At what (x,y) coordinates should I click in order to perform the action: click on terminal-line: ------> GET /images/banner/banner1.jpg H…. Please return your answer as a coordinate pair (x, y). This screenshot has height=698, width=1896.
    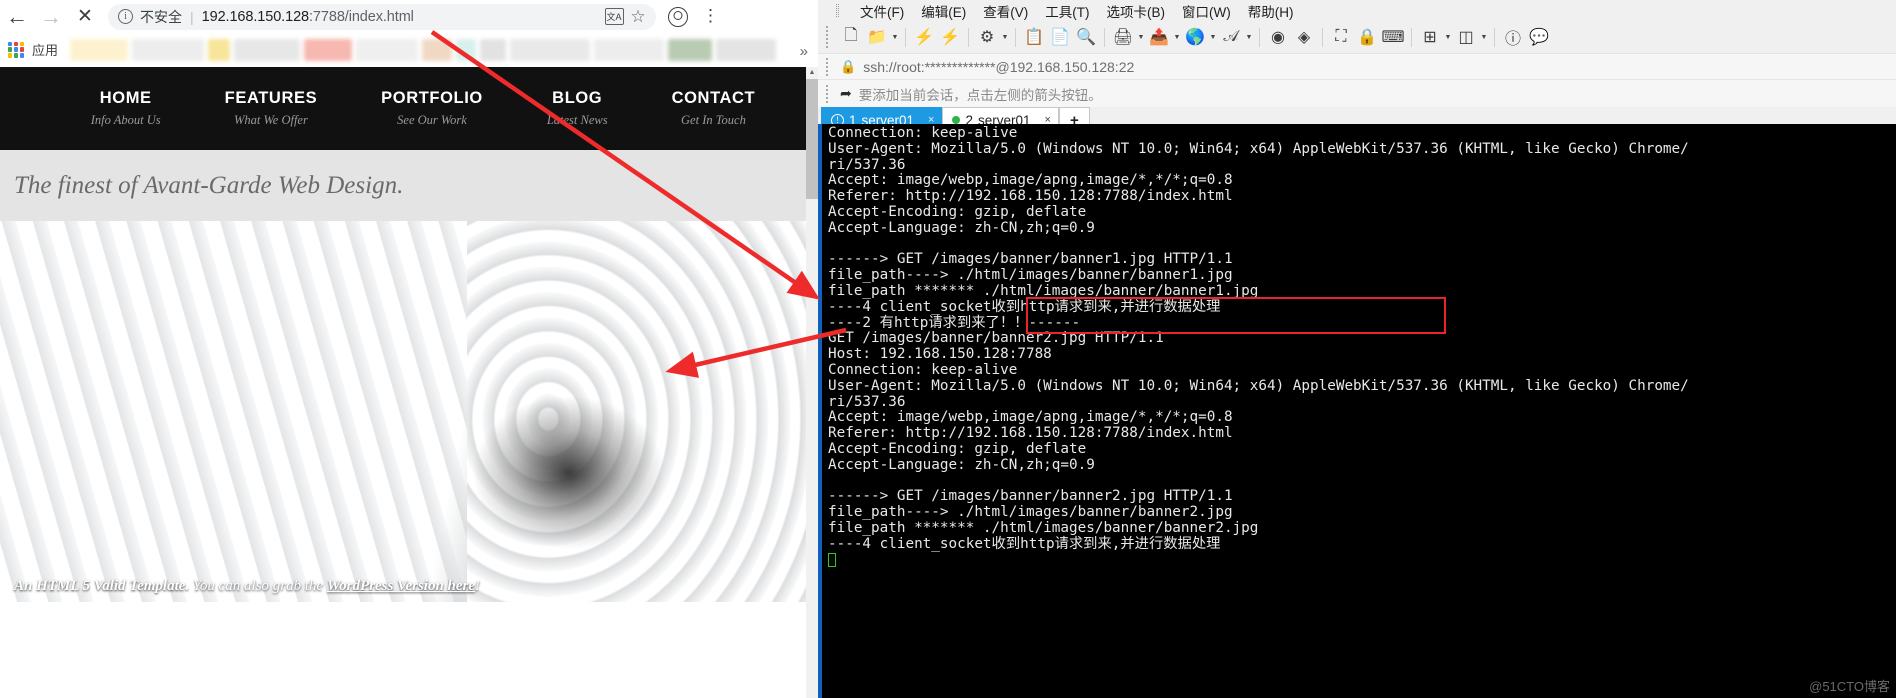
    Looking at the image, I should click on (1030, 259).